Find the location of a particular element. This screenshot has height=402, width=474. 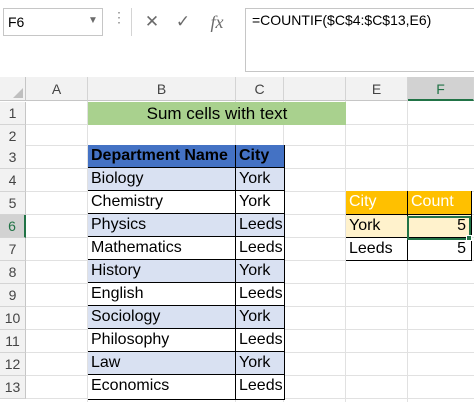

table-header-department: Department Name is located at coordinates (162, 156).